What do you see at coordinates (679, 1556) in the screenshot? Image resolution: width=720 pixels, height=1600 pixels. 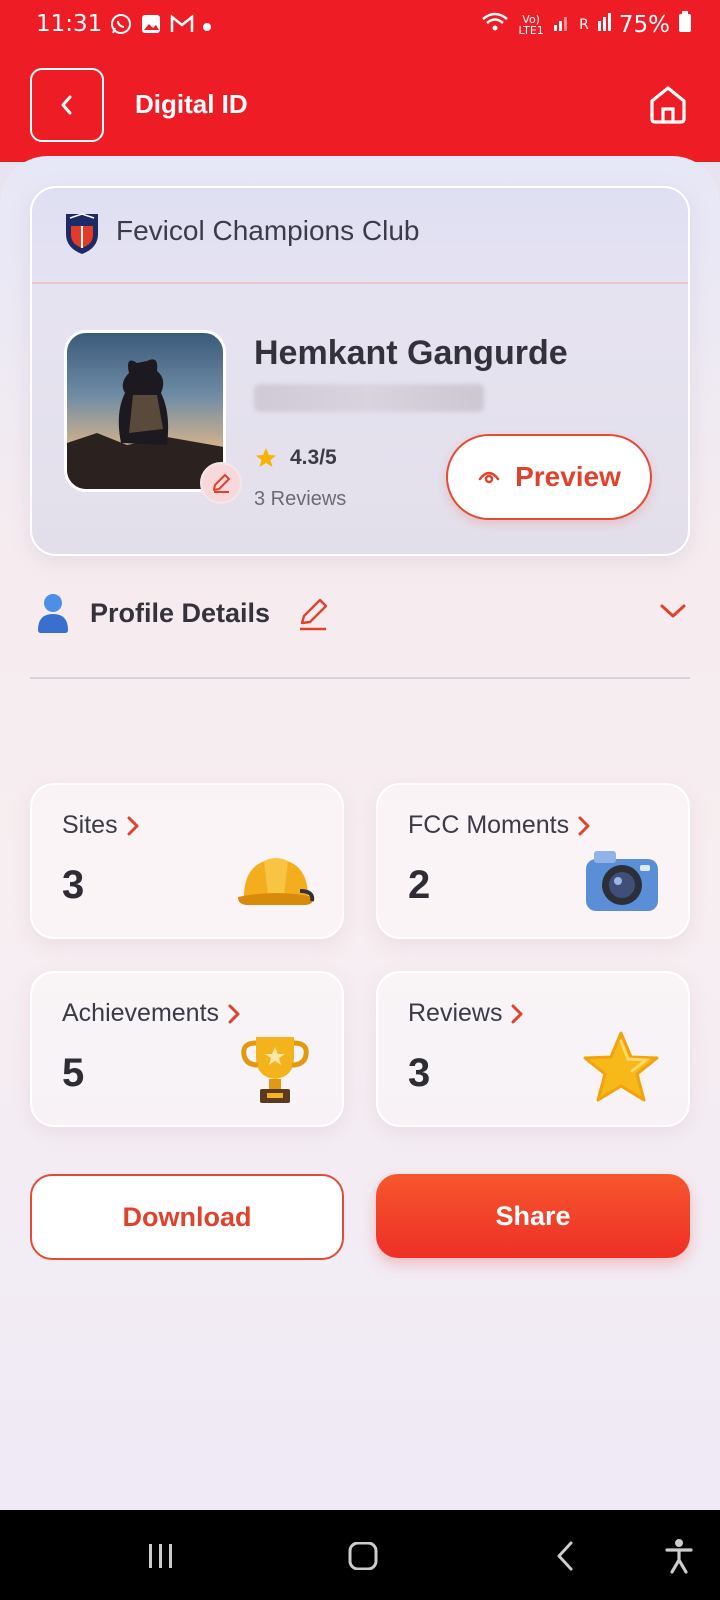 I see `accessibility-icon` at bounding box center [679, 1556].